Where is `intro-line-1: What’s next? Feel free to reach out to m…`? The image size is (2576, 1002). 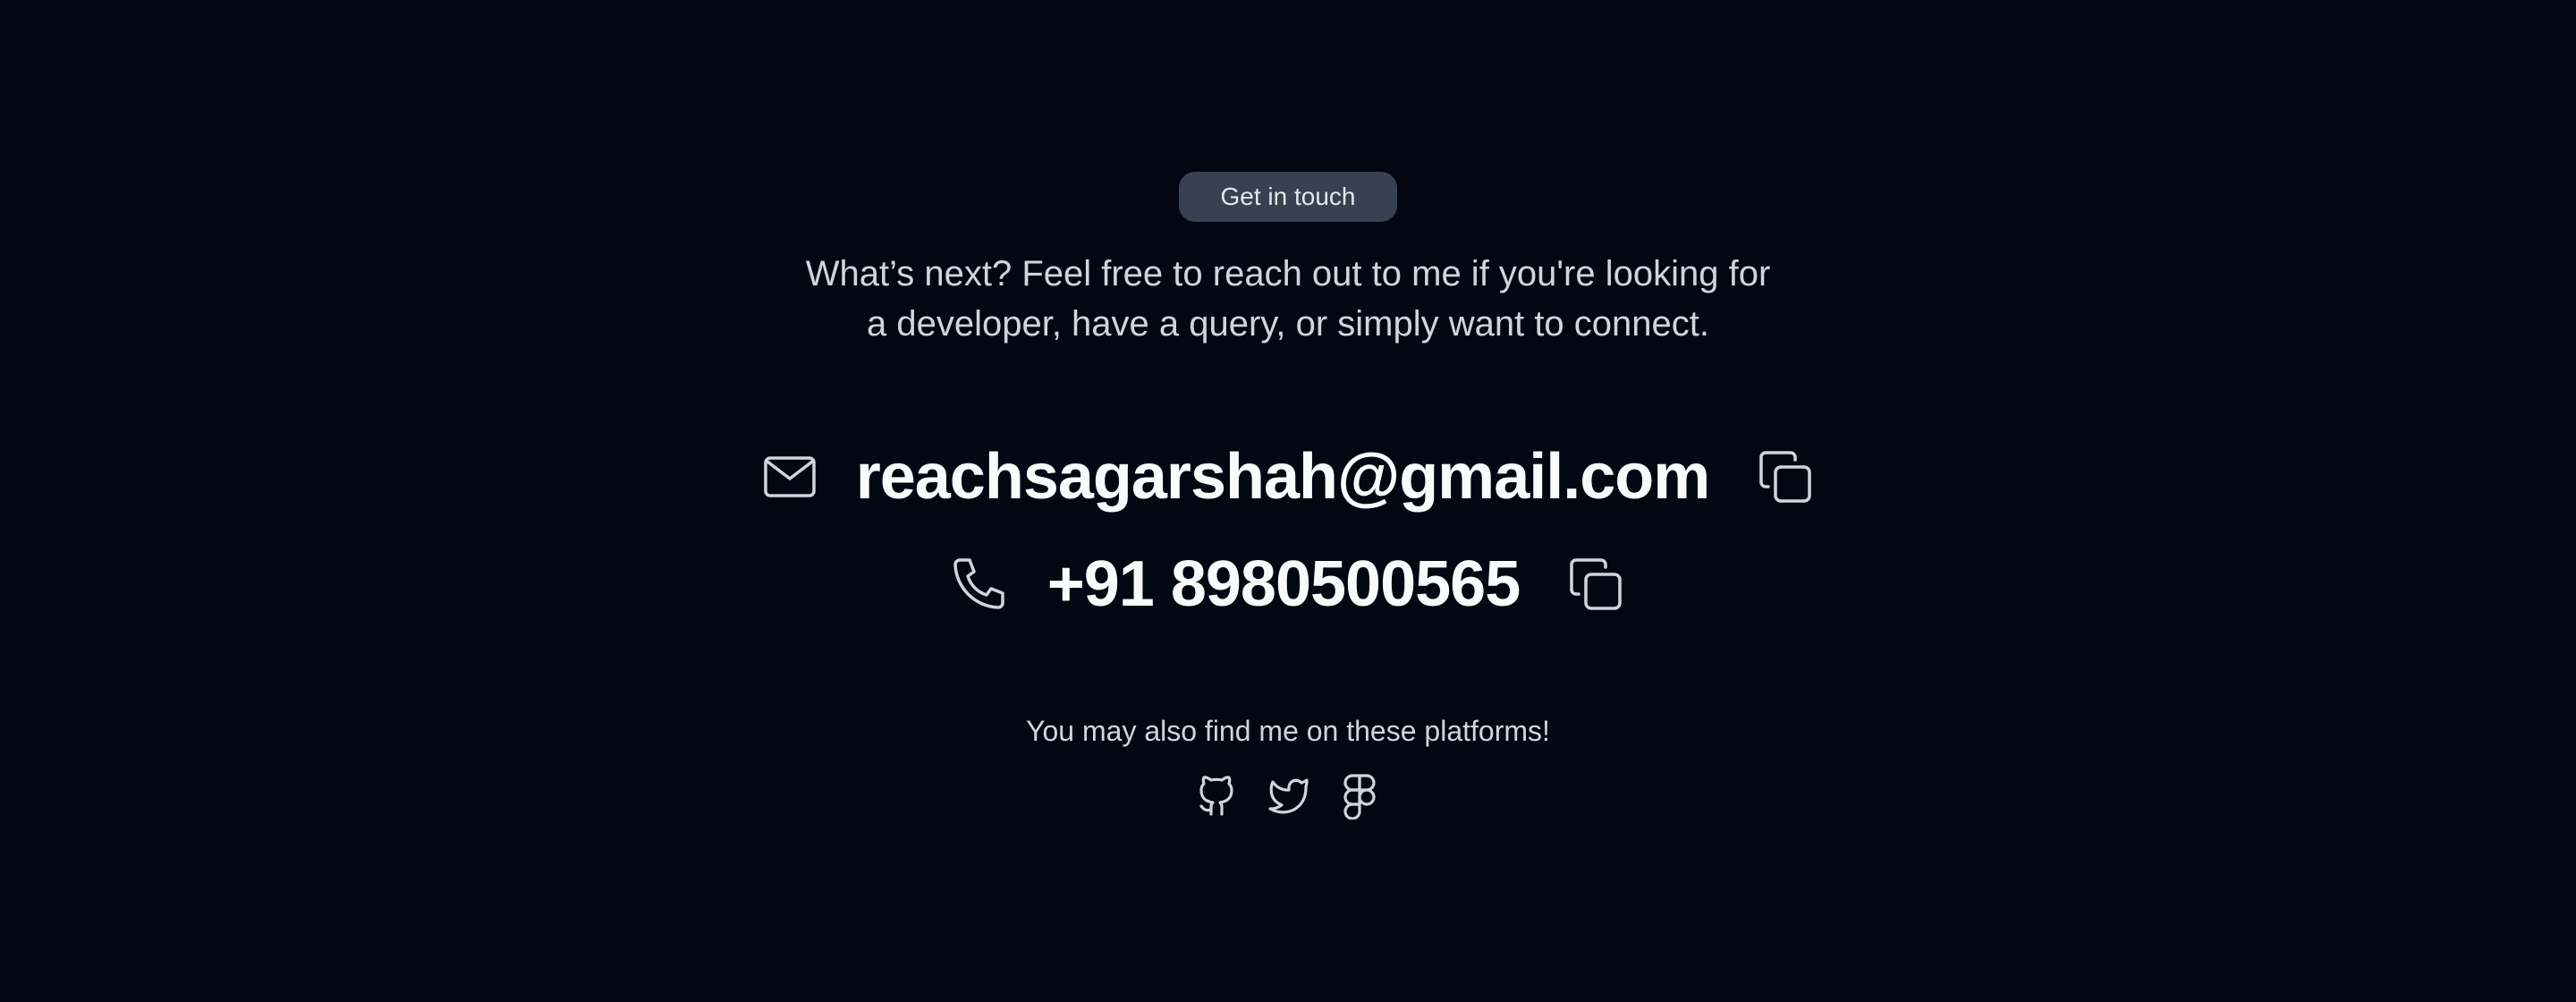
intro-line-1: What’s next? Feel free to reach out to m… is located at coordinates (1288, 274).